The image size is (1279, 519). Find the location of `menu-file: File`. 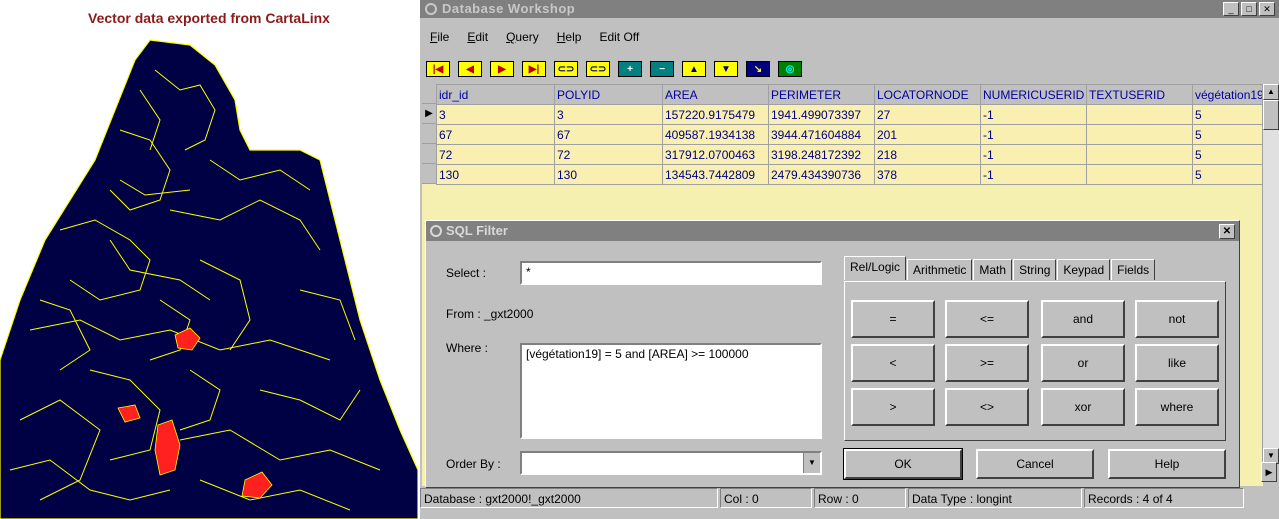

menu-file: File is located at coordinates (439, 35).